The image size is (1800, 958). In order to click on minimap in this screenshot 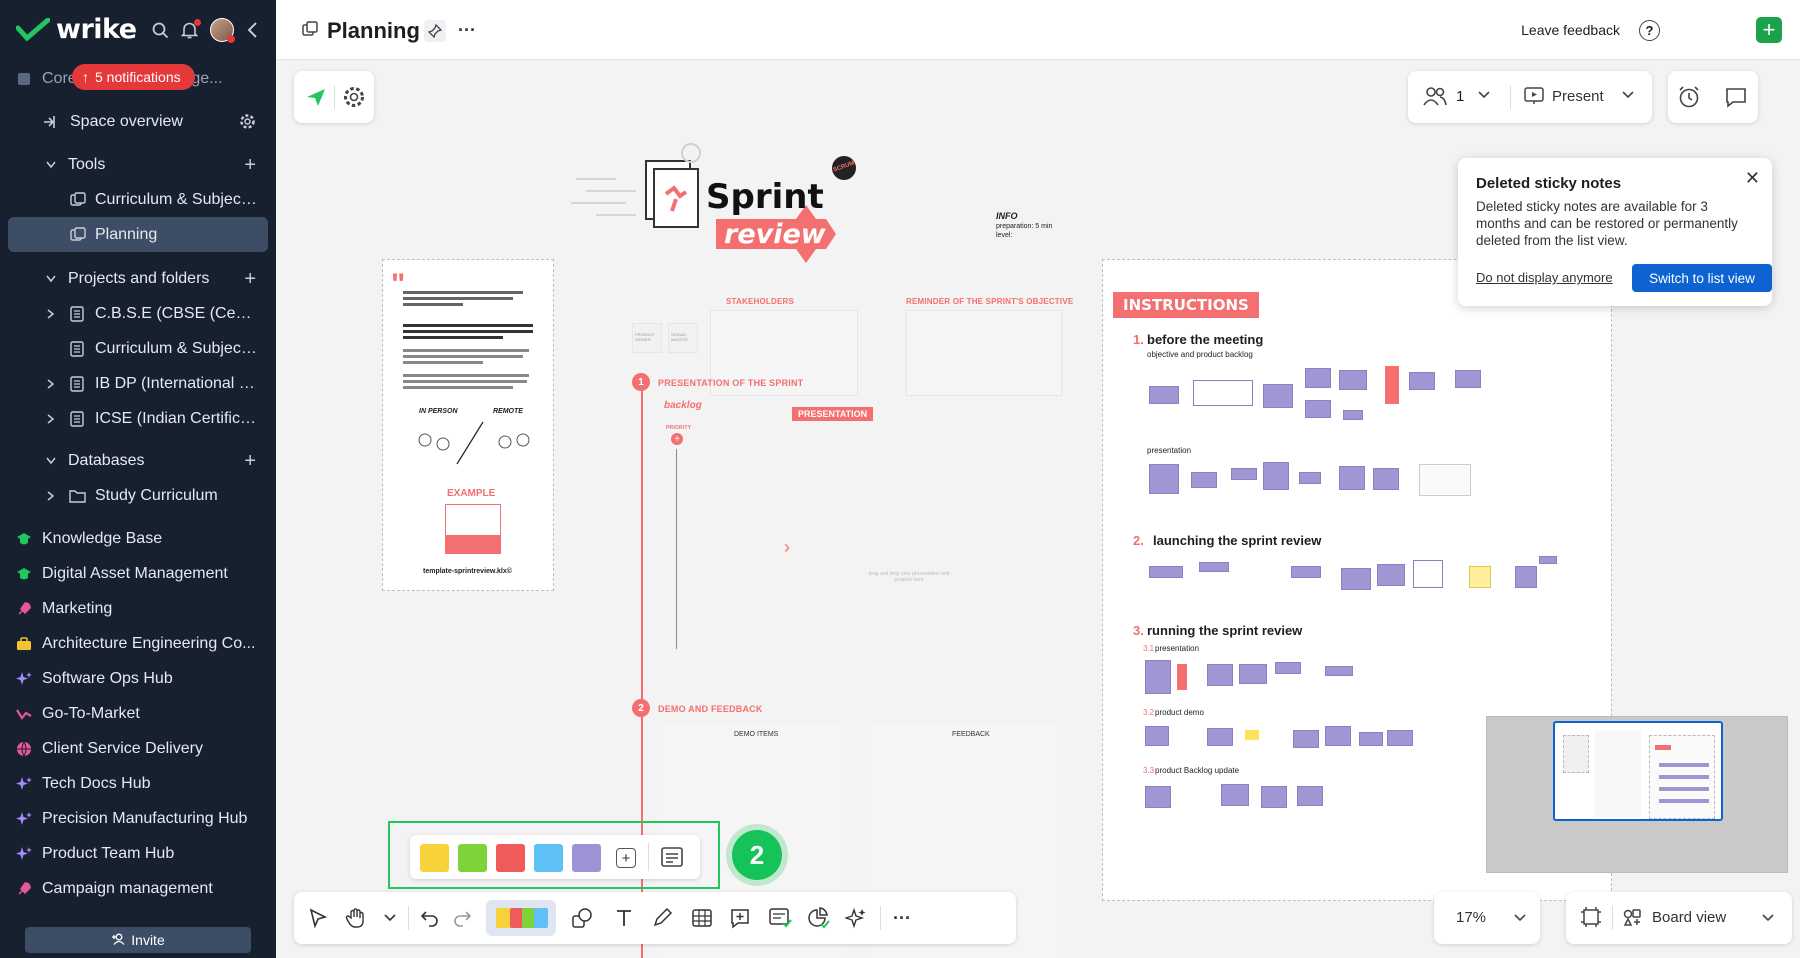, I will do `click(1637, 794)`.